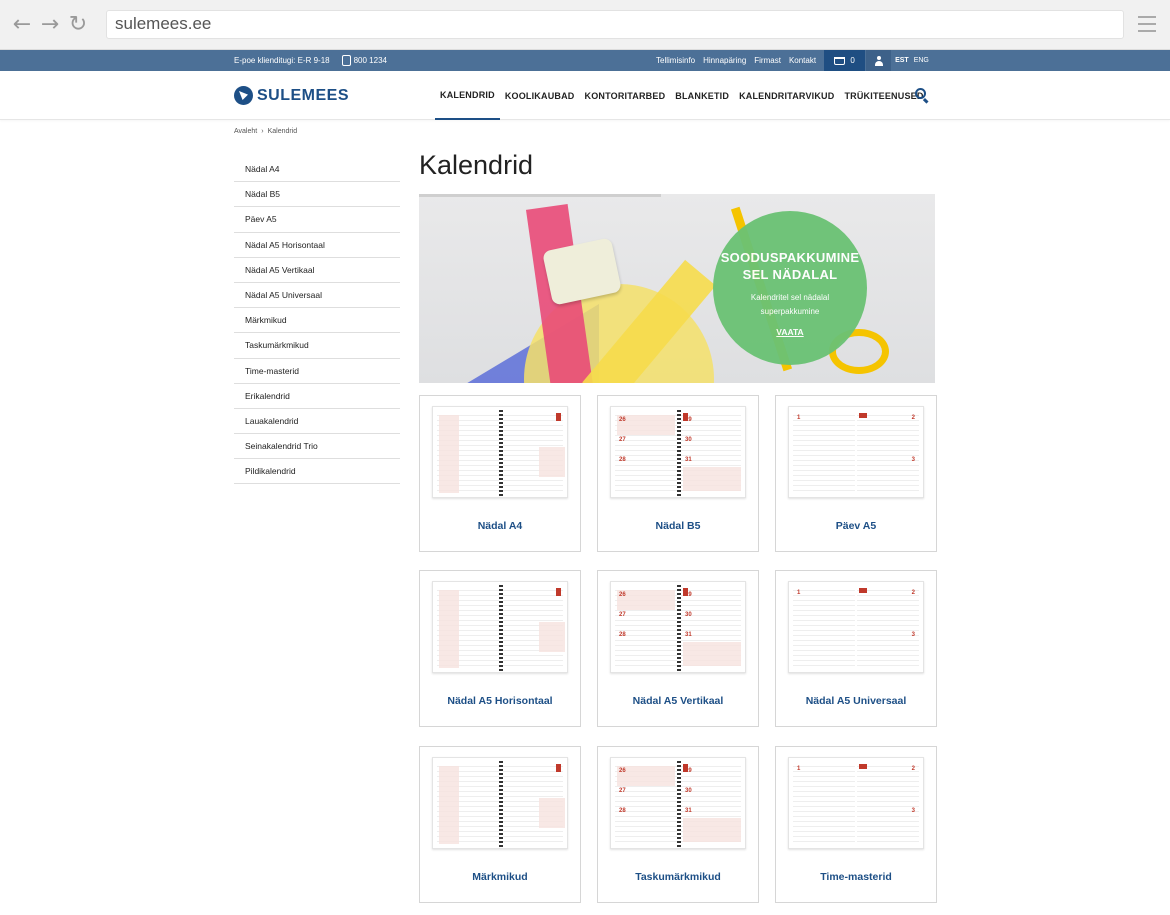 This screenshot has height=915, width=1170. What do you see at coordinates (678, 877) in the screenshot?
I see `product-title: Taskumärkmikud` at bounding box center [678, 877].